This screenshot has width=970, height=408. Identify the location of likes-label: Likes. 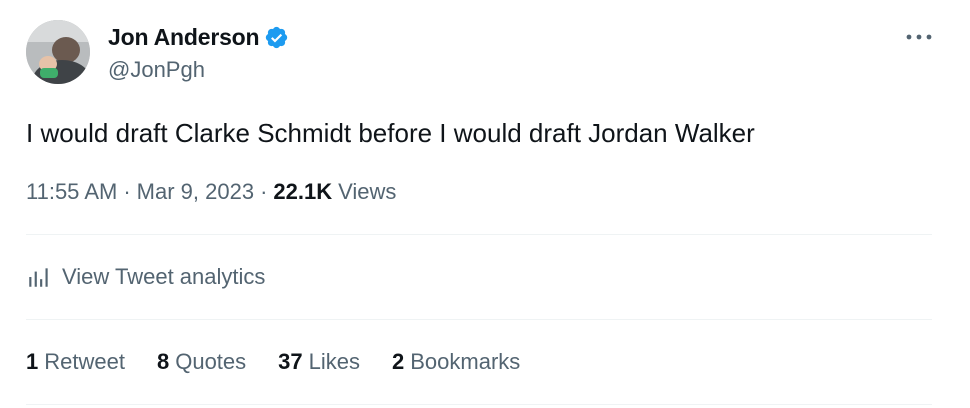
(334, 361).